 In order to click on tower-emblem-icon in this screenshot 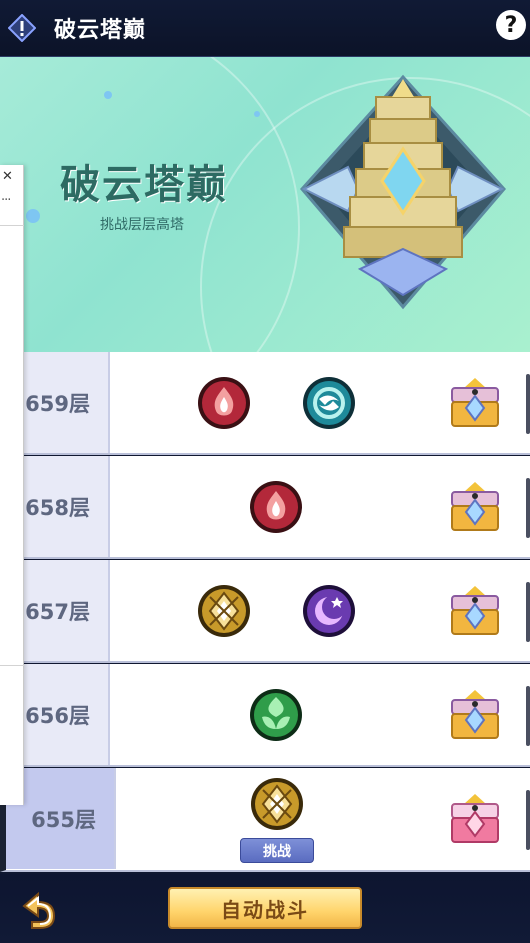, I will do `click(403, 192)`.